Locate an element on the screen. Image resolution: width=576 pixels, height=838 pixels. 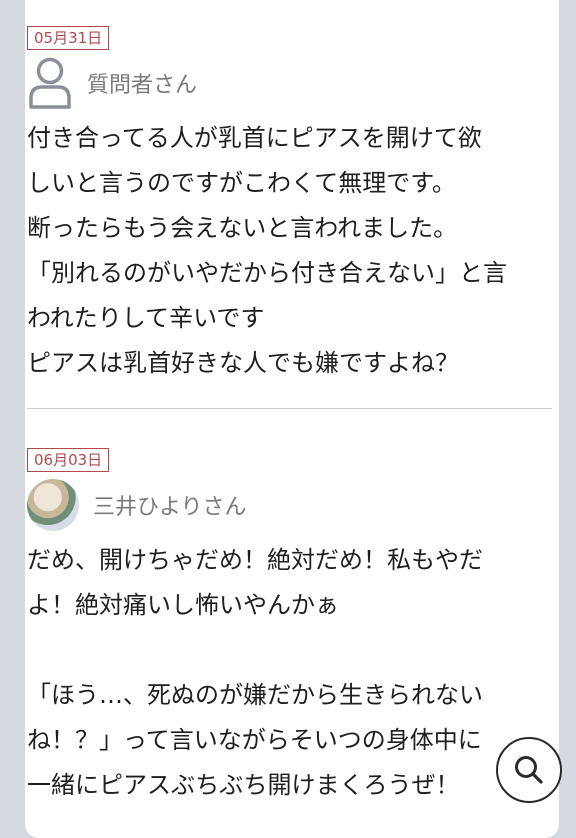
search-button is located at coordinates (529, 770).